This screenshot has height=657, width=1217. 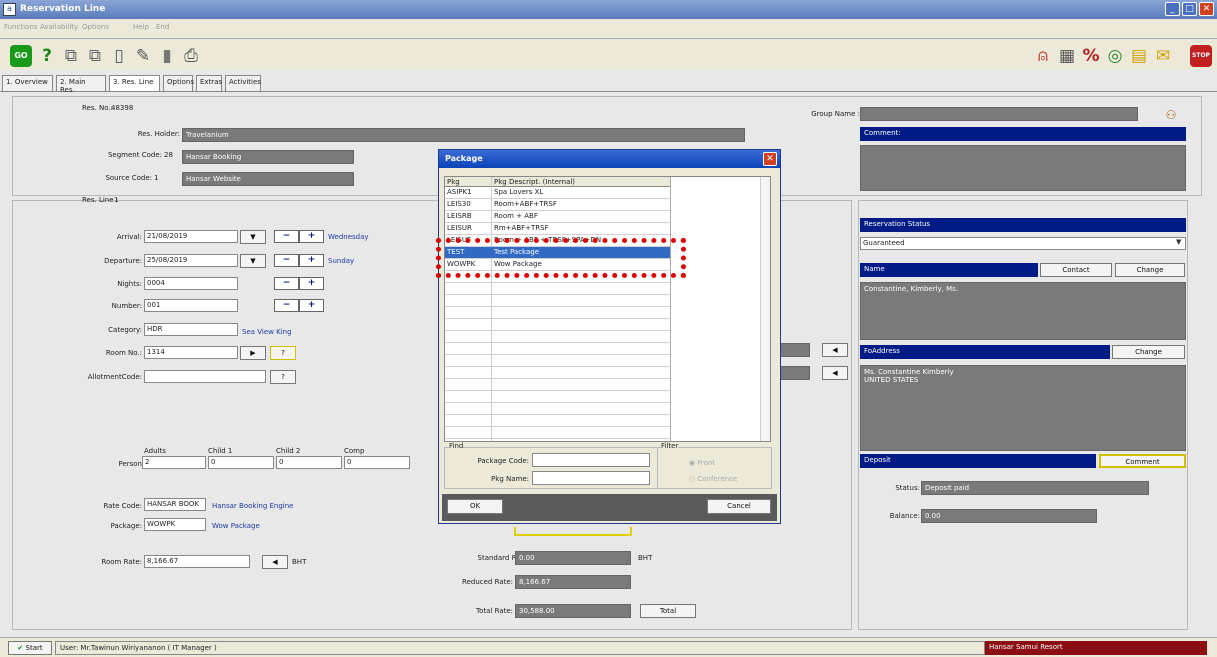 What do you see at coordinates (81, 84) in the screenshot?
I see `tab-main-res: 2. Main Res.` at bounding box center [81, 84].